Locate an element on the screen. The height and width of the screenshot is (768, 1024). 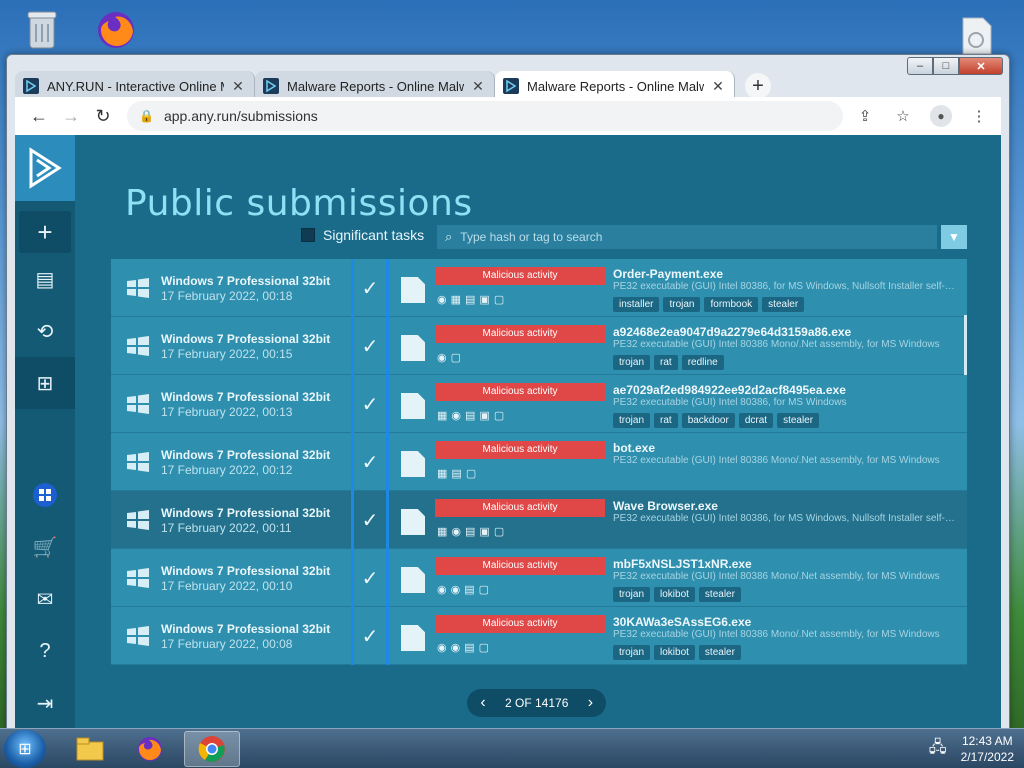
tag-list: trojan rat redline is located at coordinates (668, 362).